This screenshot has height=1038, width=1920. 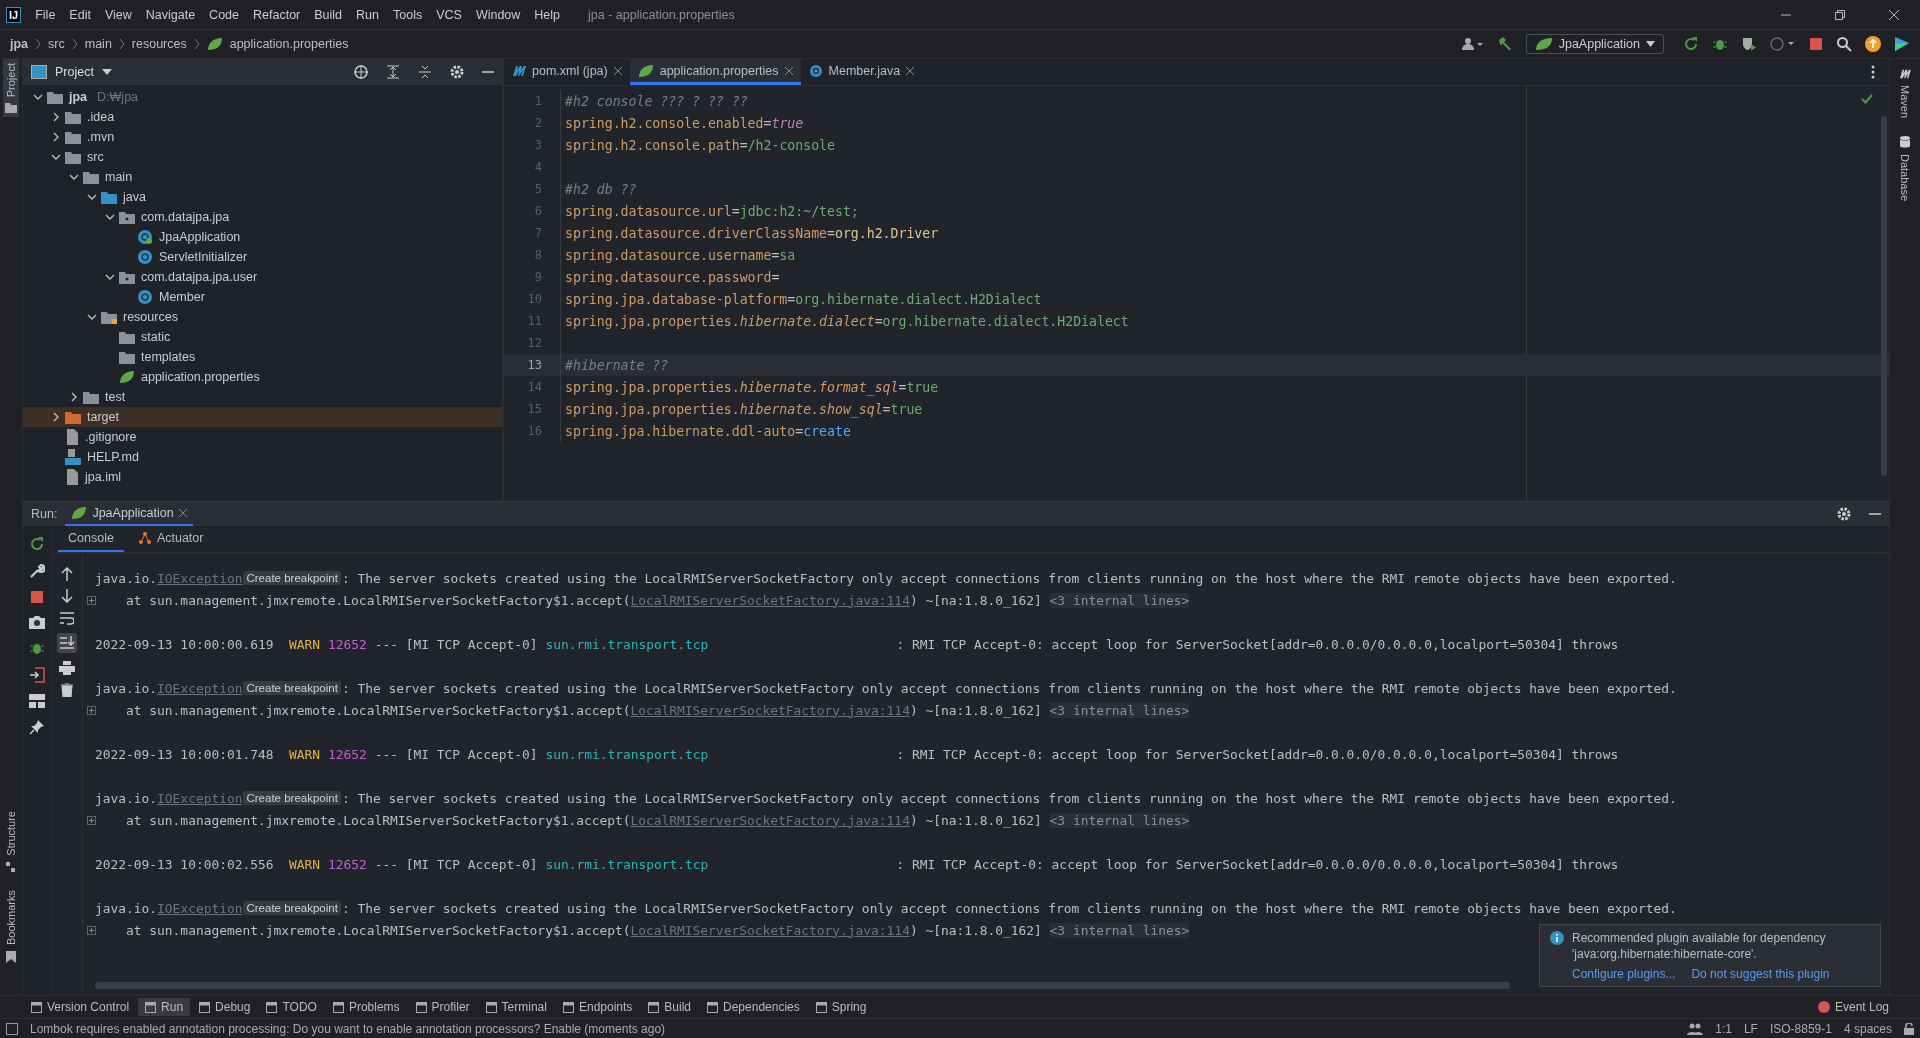 What do you see at coordinates (118, 14) in the screenshot?
I see `menu-item: View` at bounding box center [118, 14].